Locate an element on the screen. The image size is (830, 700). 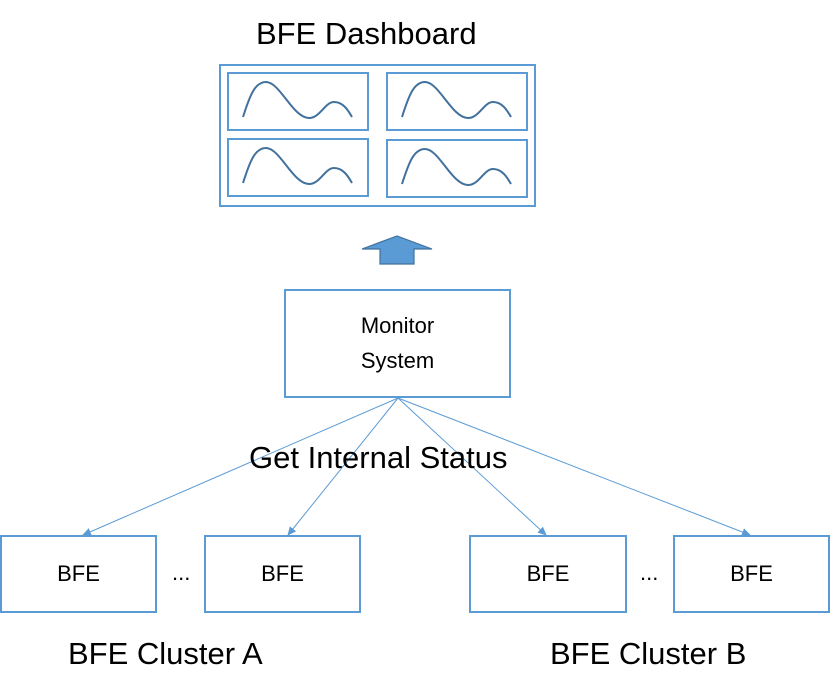
edge-label: Get Internal Status is located at coordinates (378, 457).